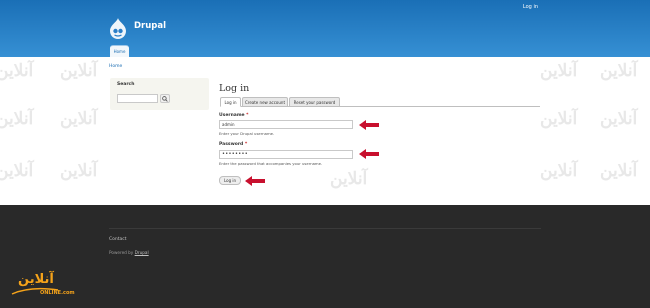 This screenshot has height=308, width=650. Describe the element at coordinates (118, 239) in the screenshot. I see `footer-contact-link: Contact` at that location.